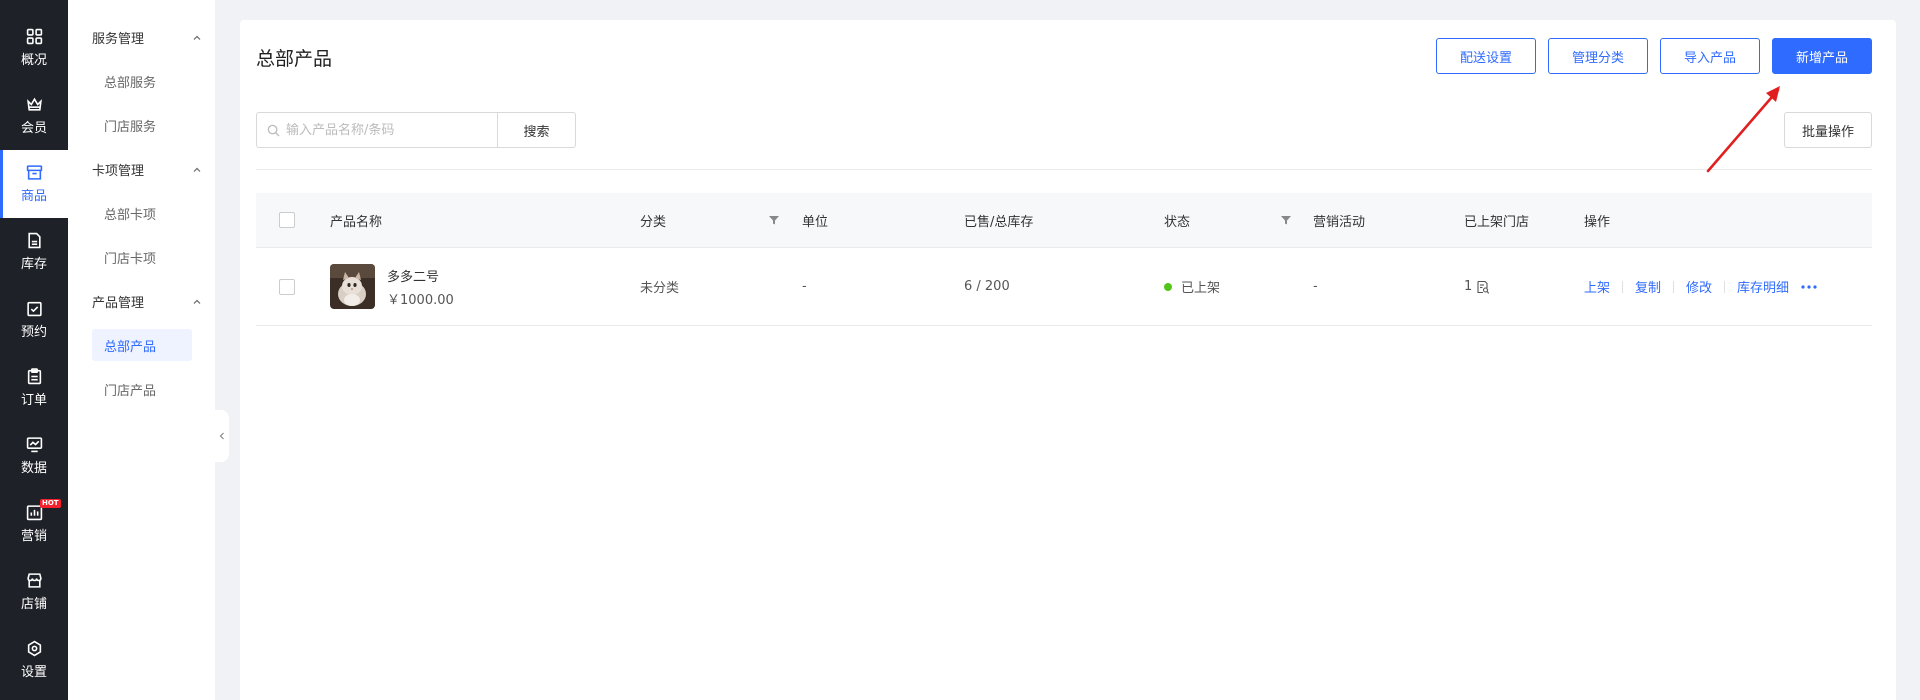 The image size is (1920, 700). I want to click on col-status-filter, so click(1286, 220).